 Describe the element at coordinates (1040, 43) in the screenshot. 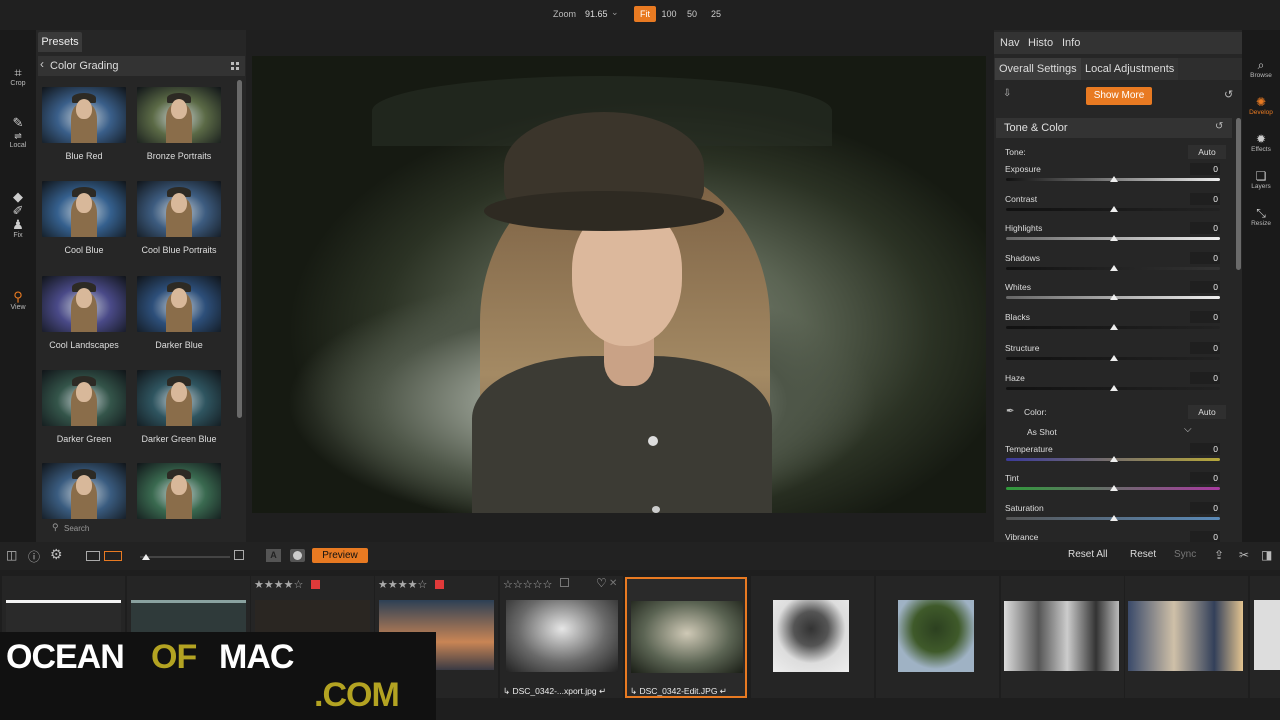

I see `tab-histo: Histo` at that location.